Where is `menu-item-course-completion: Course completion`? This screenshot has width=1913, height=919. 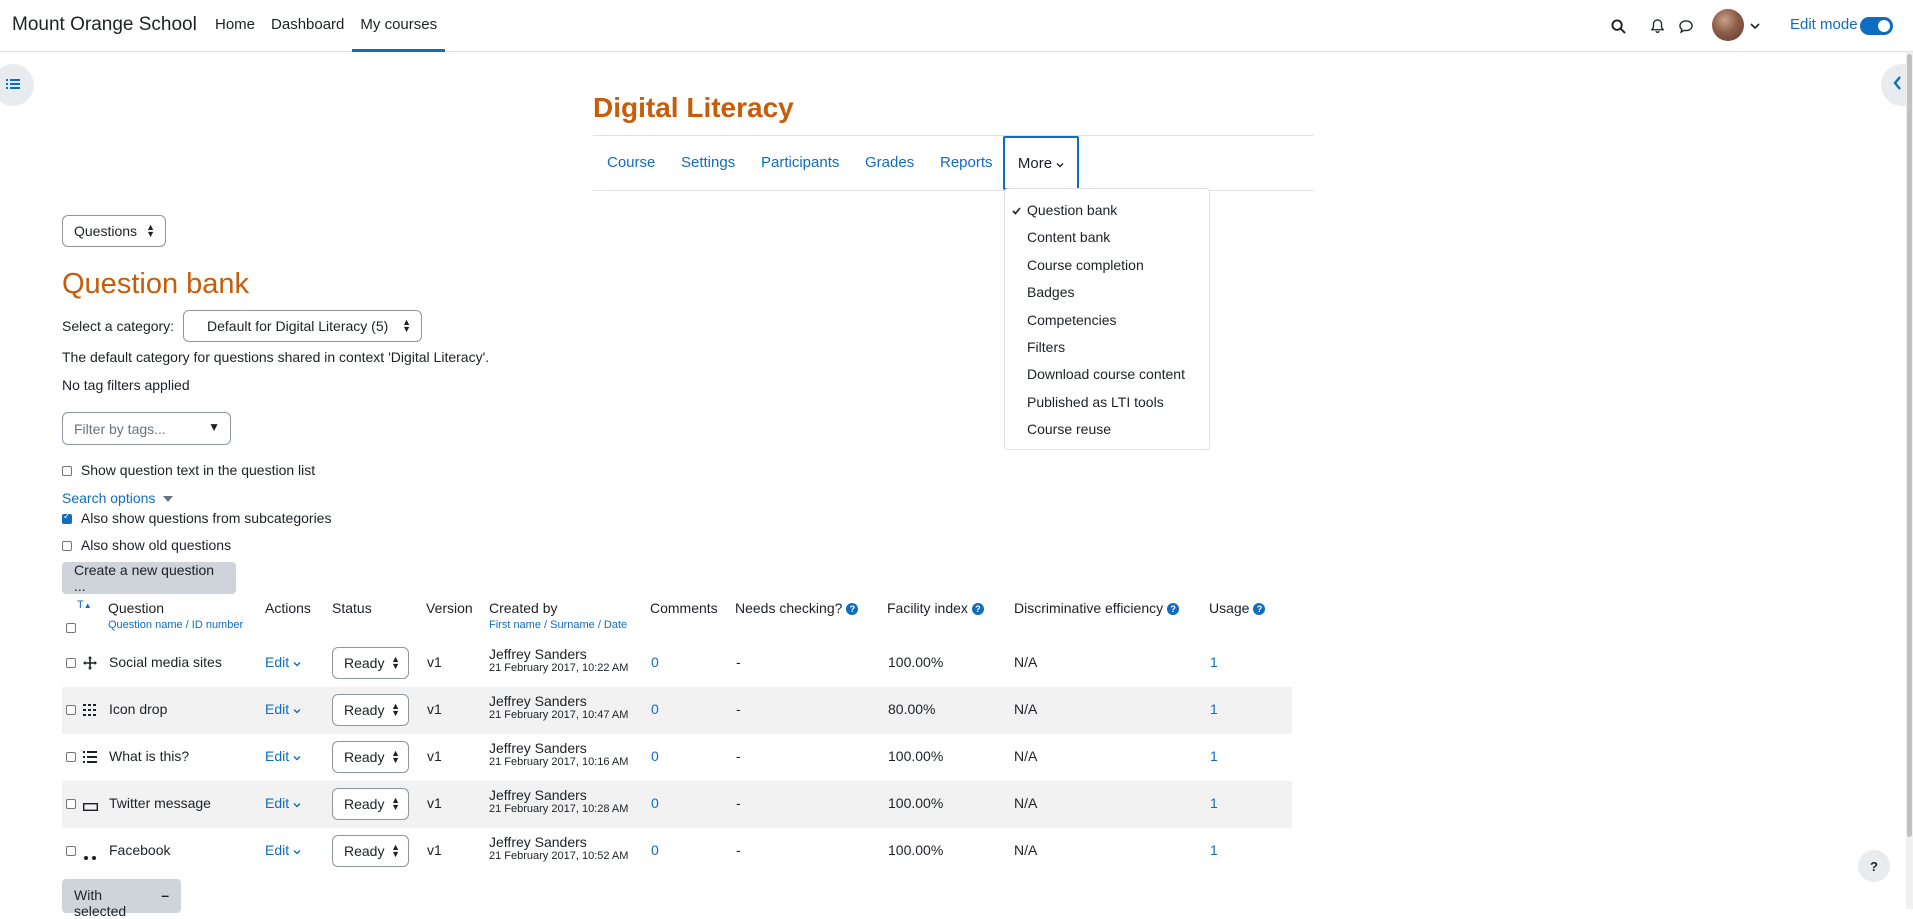 menu-item-course-completion: Course completion is located at coordinates (1107, 265).